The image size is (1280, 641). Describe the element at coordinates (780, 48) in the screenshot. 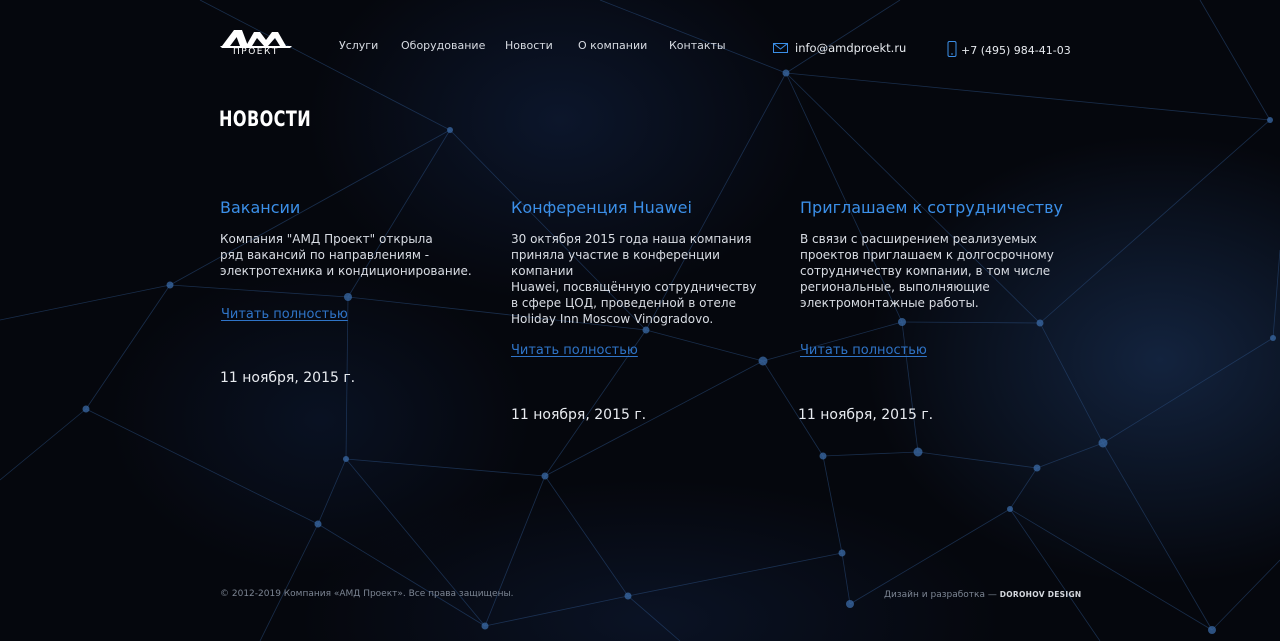

I see `mail-icon` at that location.